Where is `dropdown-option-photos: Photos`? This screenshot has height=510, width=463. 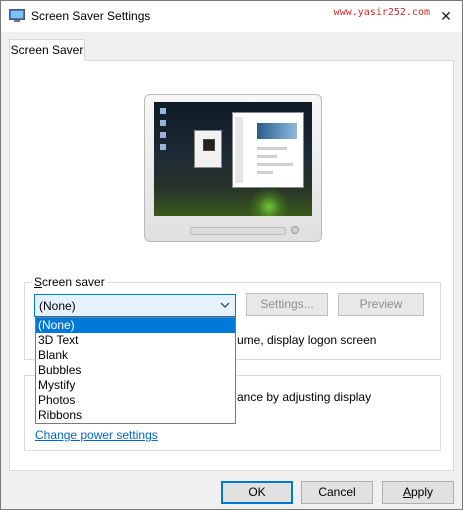 dropdown-option-photos: Photos is located at coordinates (135, 400).